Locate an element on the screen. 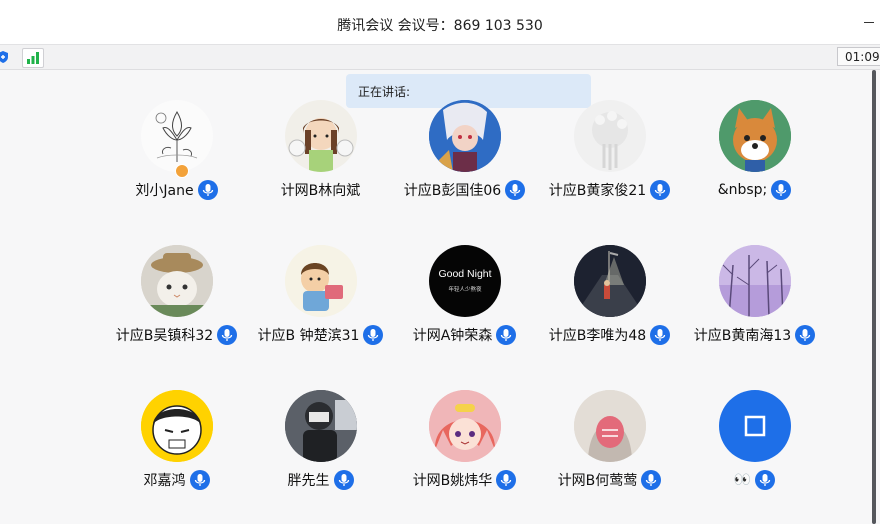 The width and height of the screenshot is (880, 524). participant-tile: 👀 is located at coordinates (754, 445).